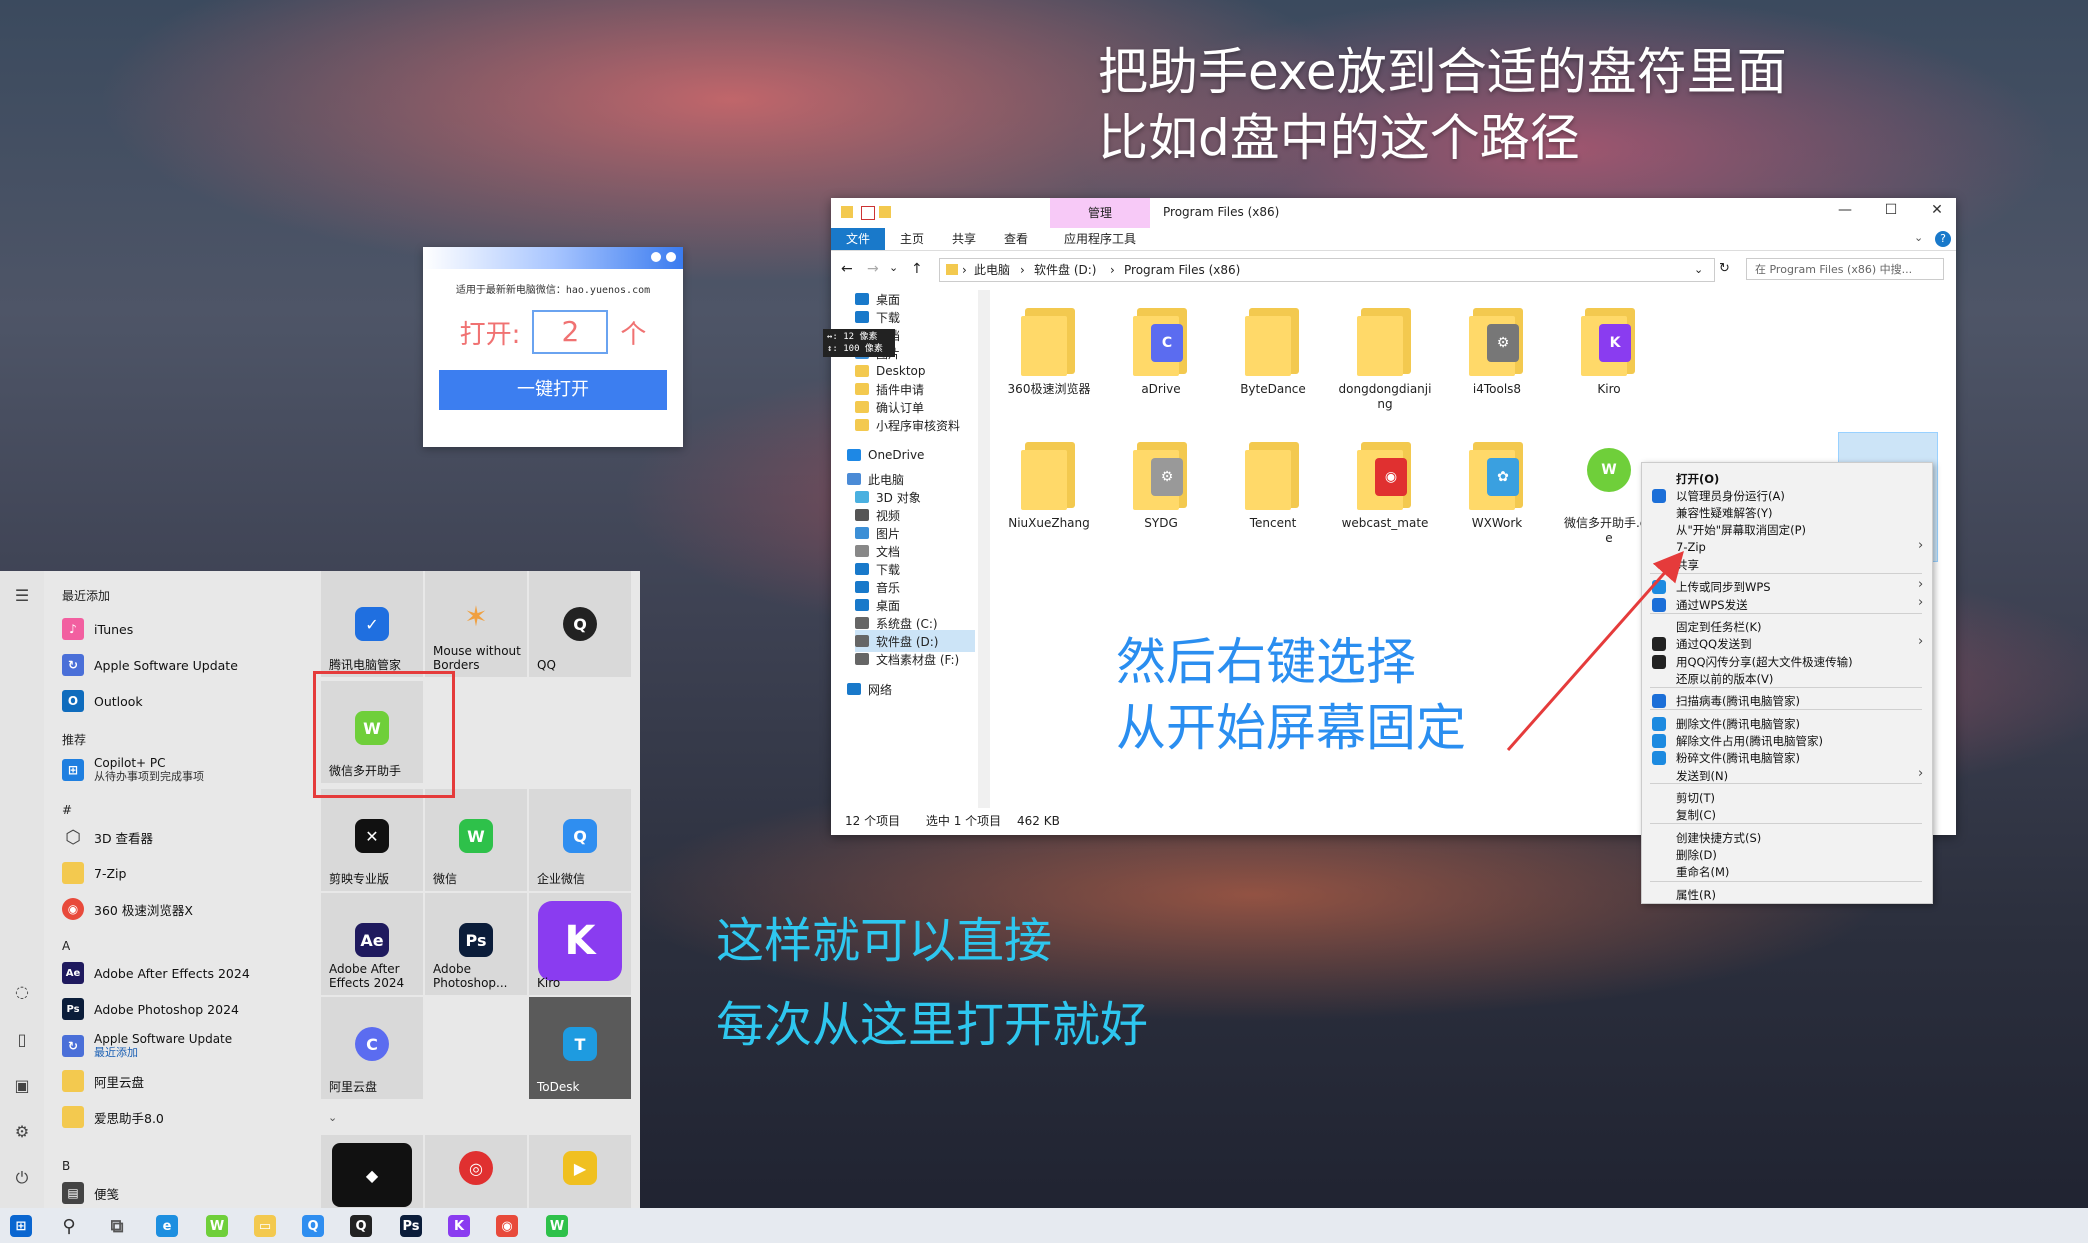 The width and height of the screenshot is (2088, 1243). What do you see at coordinates (69, 1226) in the screenshot?
I see `search-icon: ⚲` at bounding box center [69, 1226].